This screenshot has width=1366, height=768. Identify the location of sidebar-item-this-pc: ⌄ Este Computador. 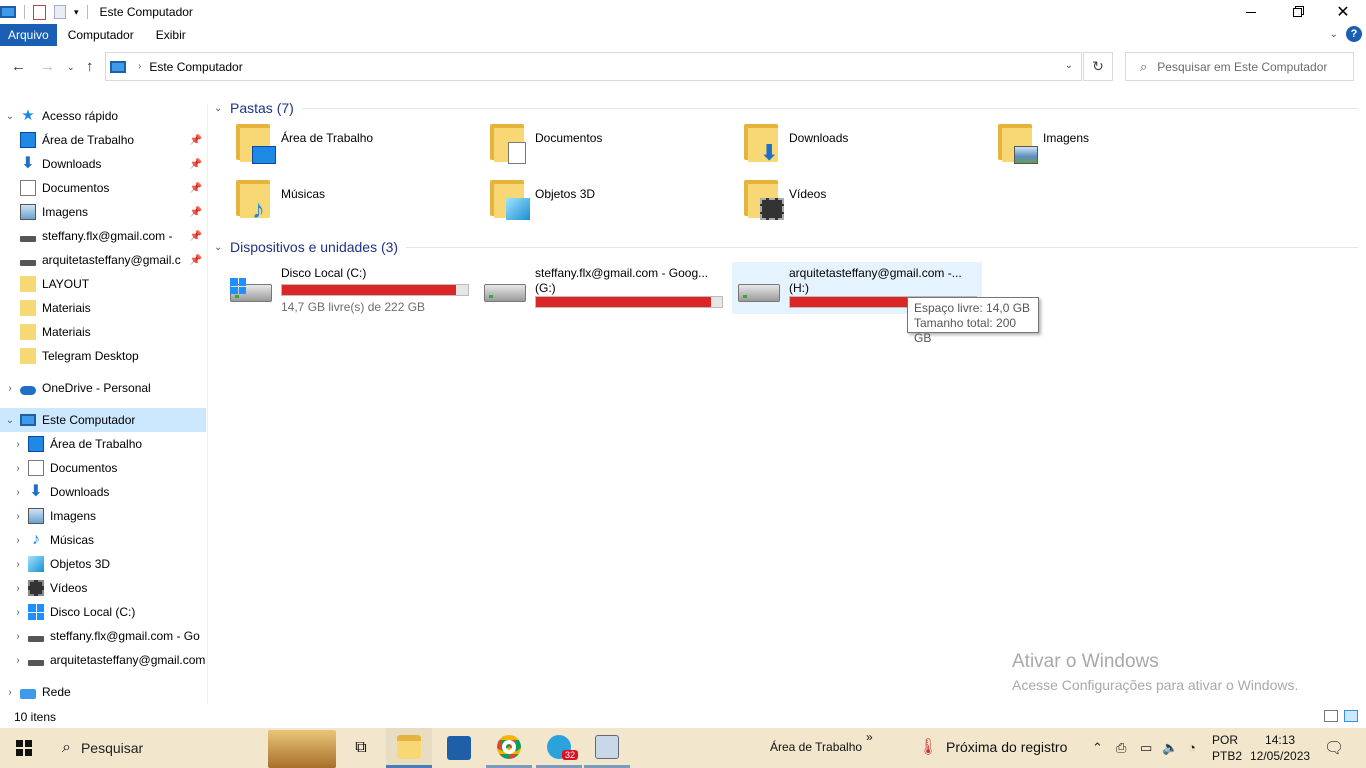
(103, 420).